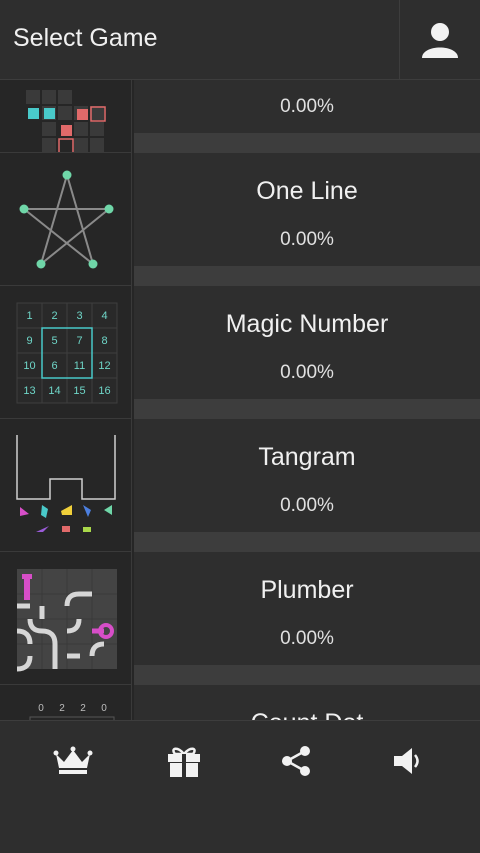 This screenshot has height=853, width=480. I want to click on game-panel: Magic Number 0.00%, so click(307, 342).